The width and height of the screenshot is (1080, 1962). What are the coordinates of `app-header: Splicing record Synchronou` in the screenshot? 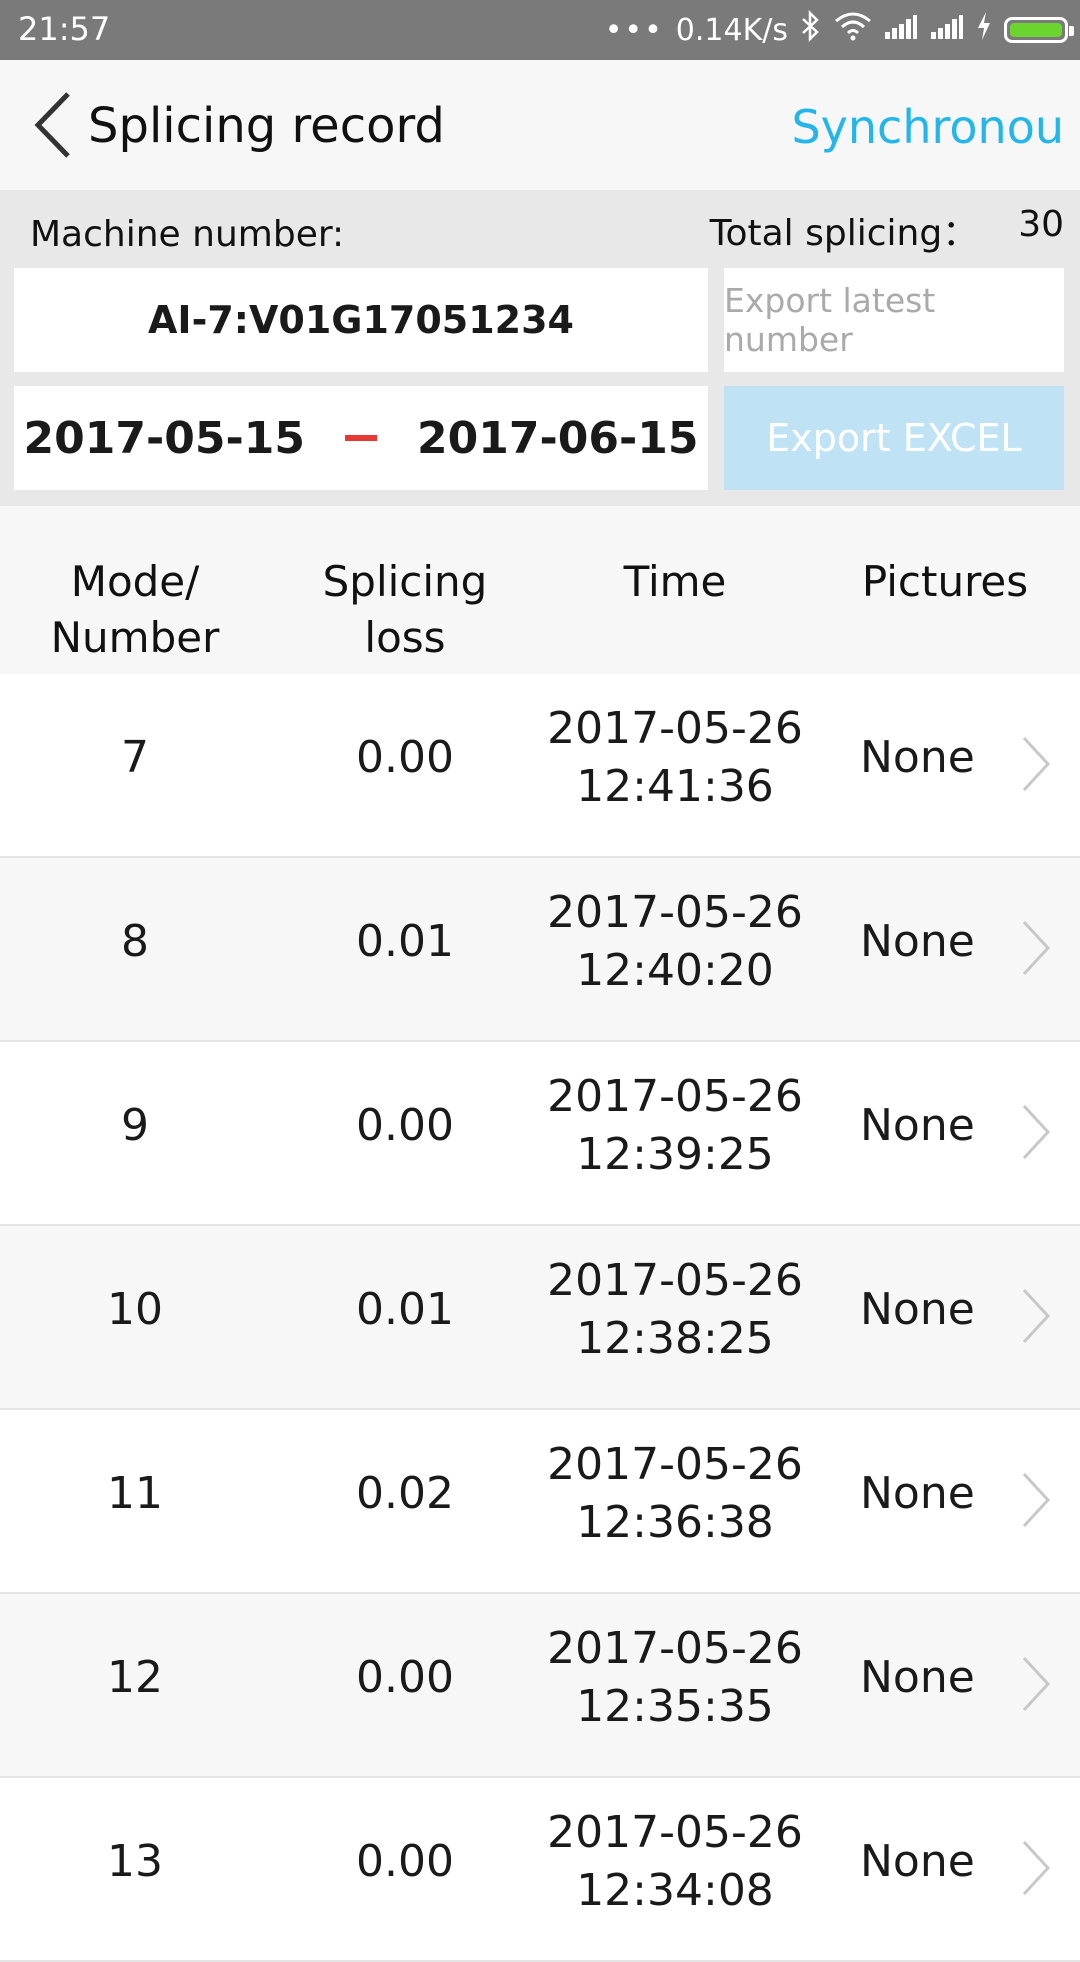 It's located at (540, 125).